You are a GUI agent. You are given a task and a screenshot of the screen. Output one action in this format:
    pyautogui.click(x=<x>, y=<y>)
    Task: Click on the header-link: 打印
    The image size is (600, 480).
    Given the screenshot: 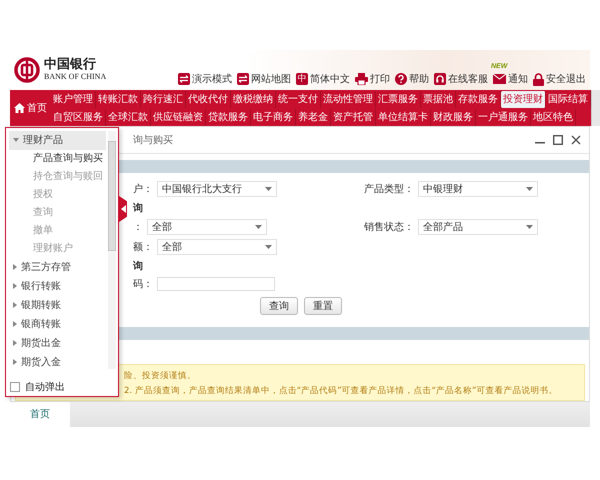 What is the action you would take?
    pyautogui.click(x=372, y=79)
    